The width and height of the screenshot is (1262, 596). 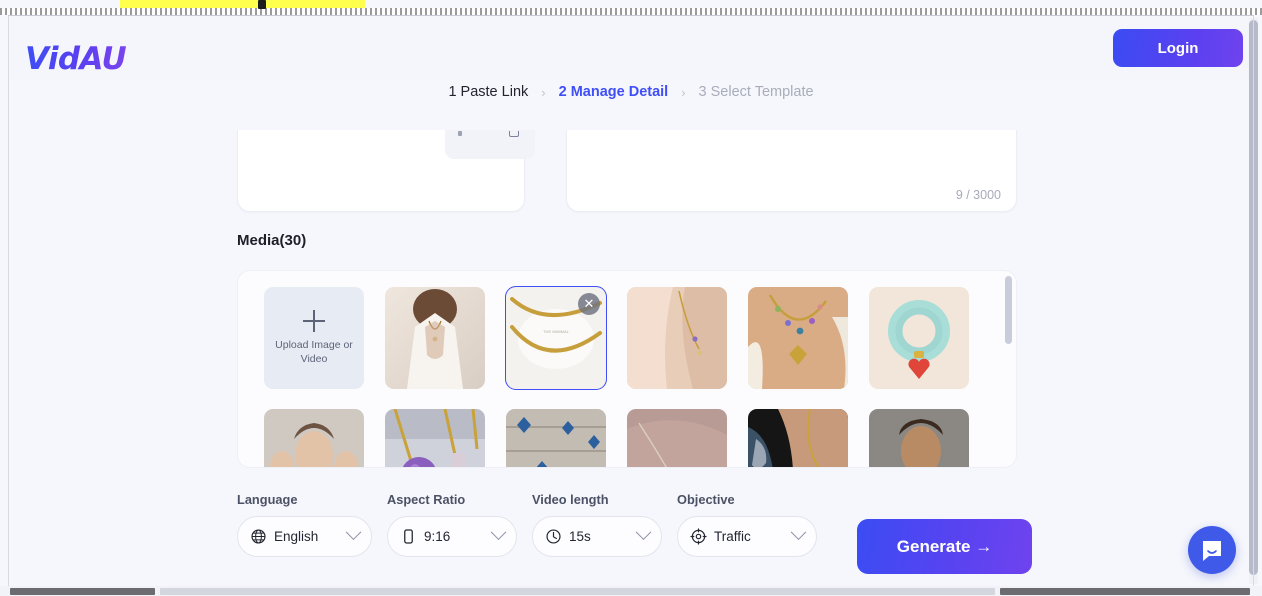 I want to click on login-button: Login, so click(x=1178, y=48).